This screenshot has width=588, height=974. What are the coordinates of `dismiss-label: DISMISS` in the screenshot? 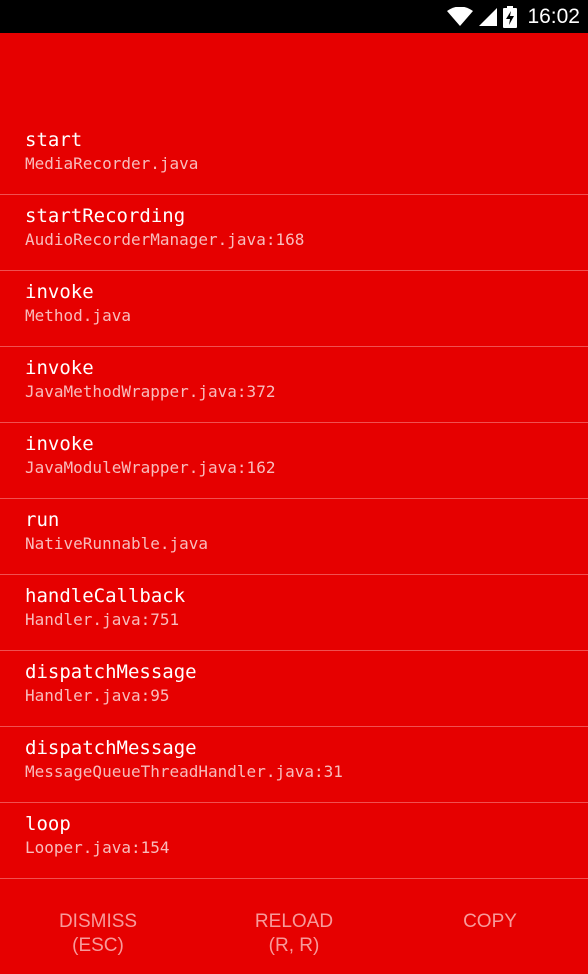 It's located at (98, 921).